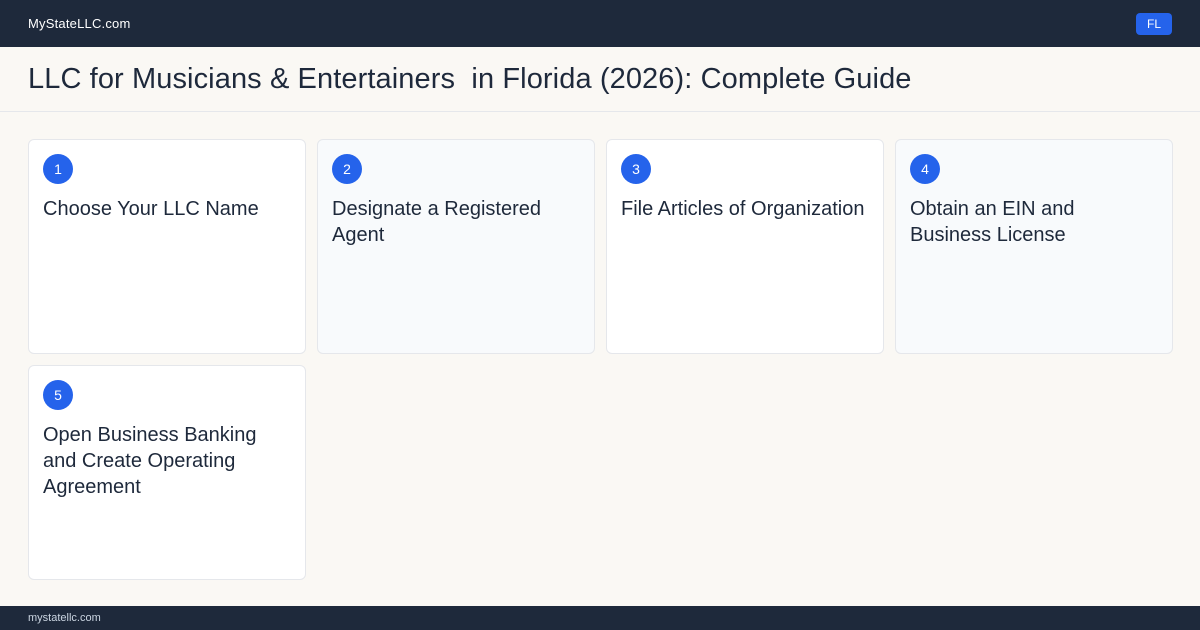 The width and height of the screenshot is (1200, 630). I want to click on step-title: Choose Your LLC Name, so click(151, 209).